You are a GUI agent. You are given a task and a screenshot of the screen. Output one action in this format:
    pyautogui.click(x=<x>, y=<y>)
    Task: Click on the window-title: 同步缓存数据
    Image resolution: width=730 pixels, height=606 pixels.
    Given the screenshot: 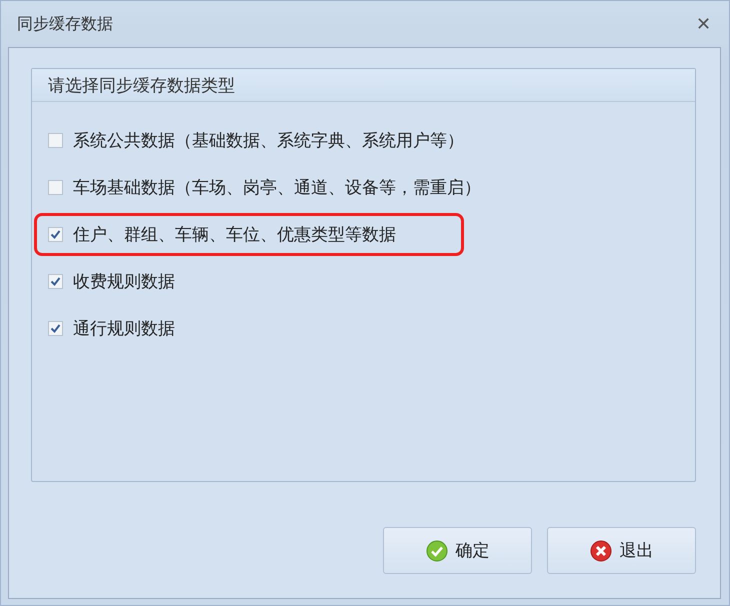 What is the action you would take?
    pyautogui.click(x=65, y=24)
    